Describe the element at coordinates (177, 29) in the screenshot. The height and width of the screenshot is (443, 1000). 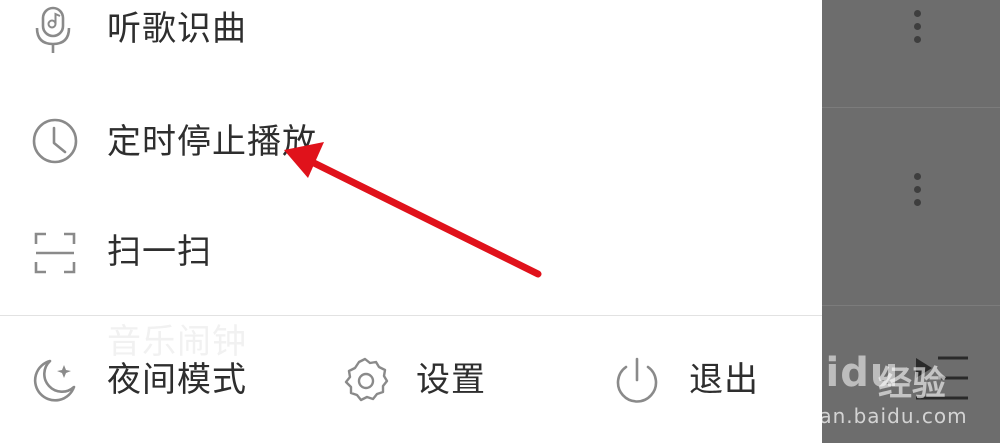
I see `menu-item-label: 听歌识曲` at that location.